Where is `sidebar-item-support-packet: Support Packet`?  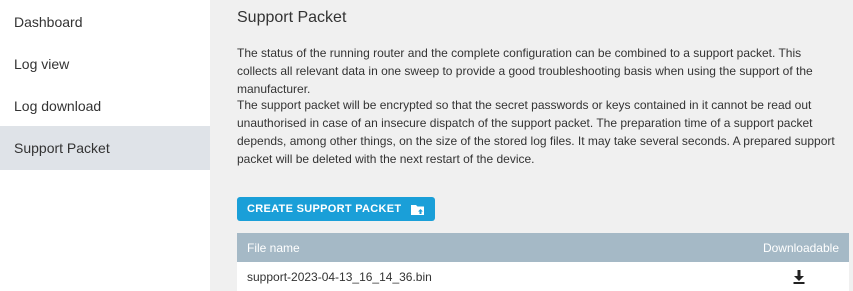
sidebar-item-support-packet: Support Packet is located at coordinates (105, 148).